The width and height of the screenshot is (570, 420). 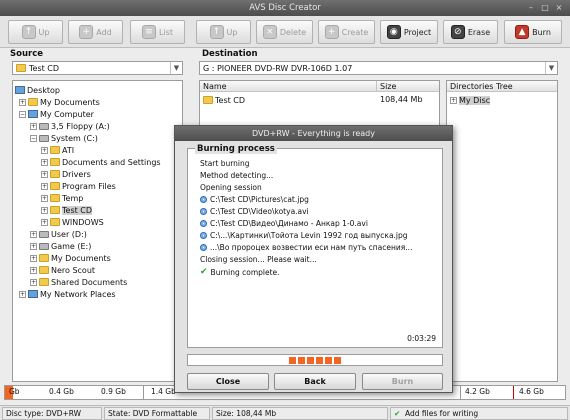 What do you see at coordinates (101, 162) in the screenshot?
I see `tree-item-documents-settings: + Documents and Settings` at bounding box center [101, 162].